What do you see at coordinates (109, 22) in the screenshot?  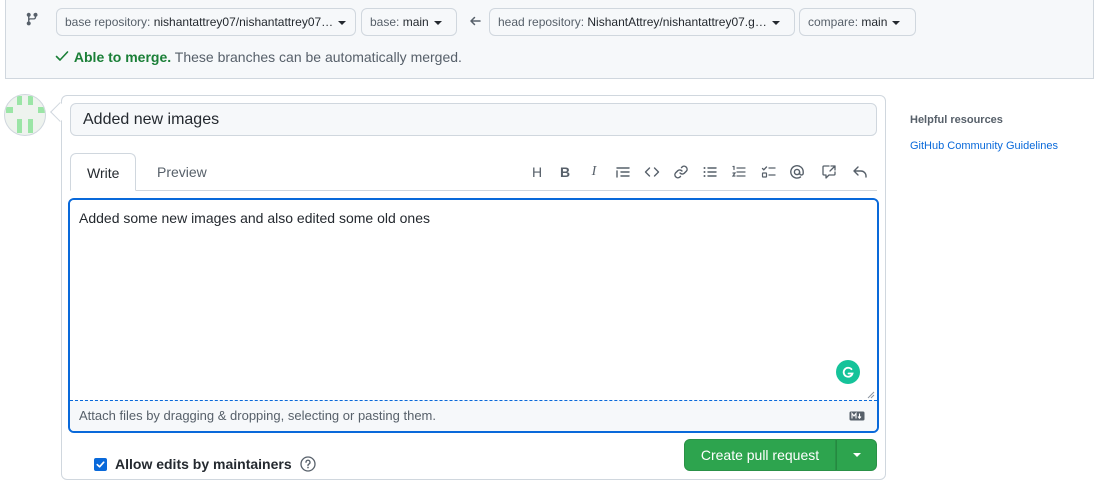 I see `base-repository-label: base repository:` at bounding box center [109, 22].